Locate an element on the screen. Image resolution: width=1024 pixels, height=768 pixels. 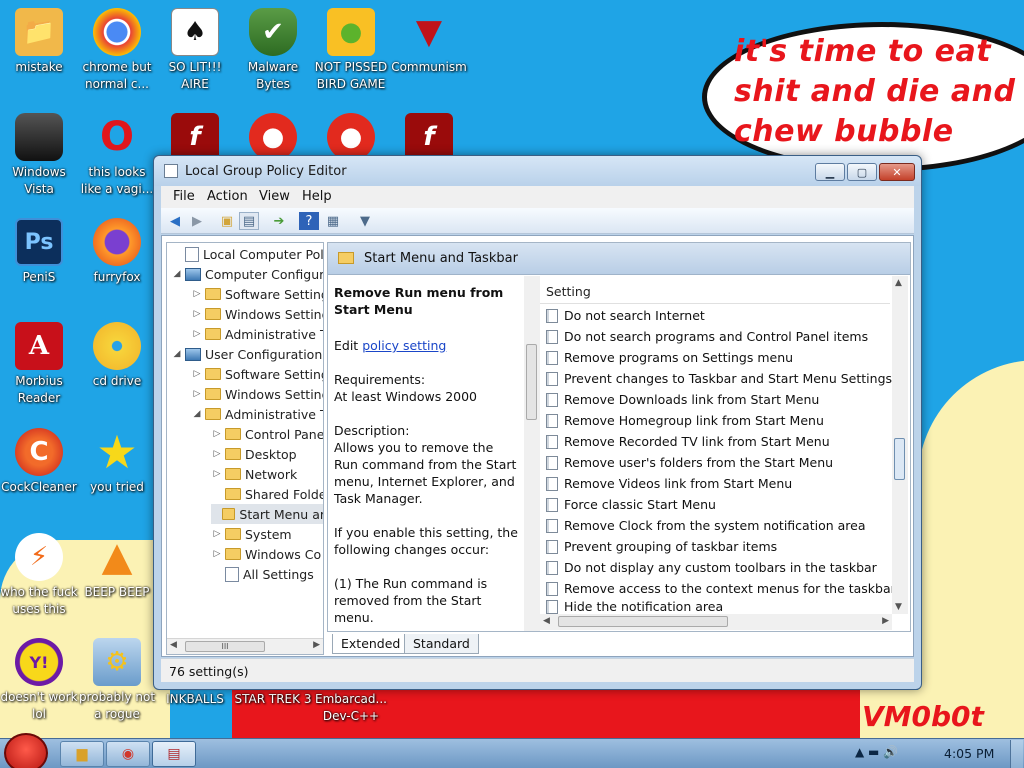
settings-vertical-scrollbar: ▲ ▼ is located at coordinates (900, 445).